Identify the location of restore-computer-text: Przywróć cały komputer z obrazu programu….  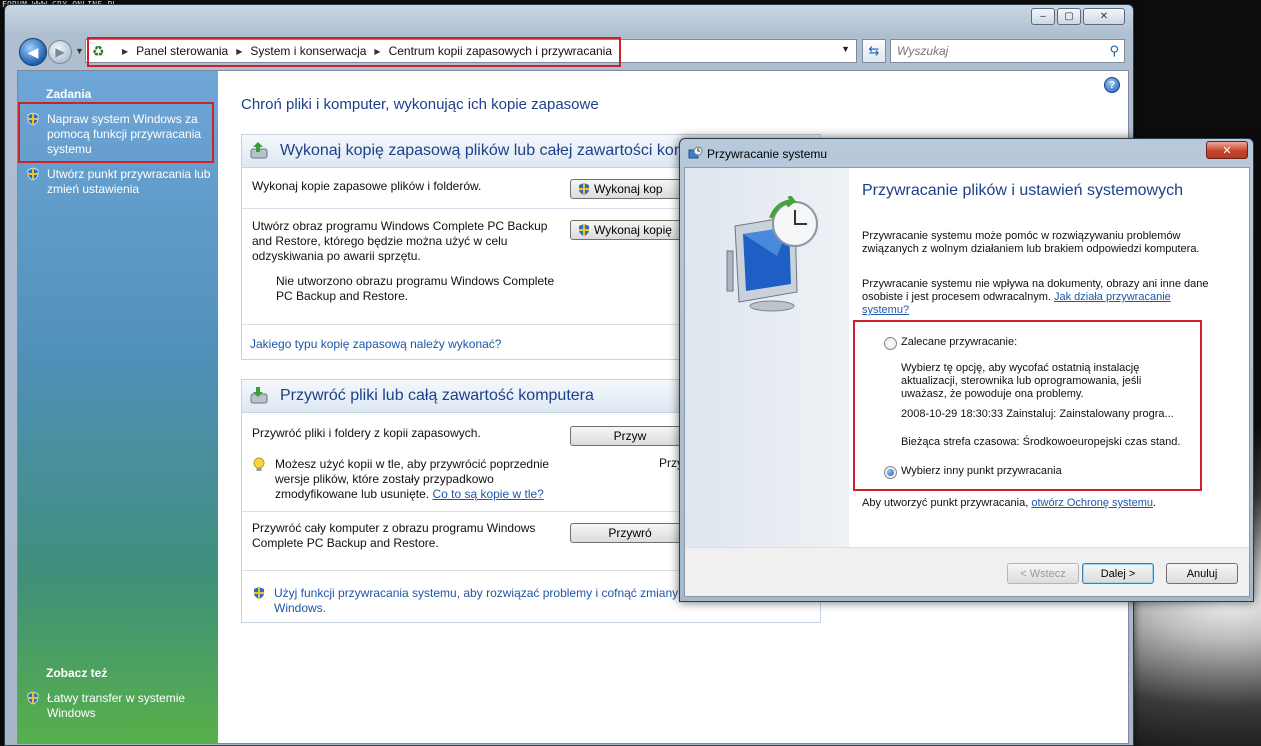
(394, 535).